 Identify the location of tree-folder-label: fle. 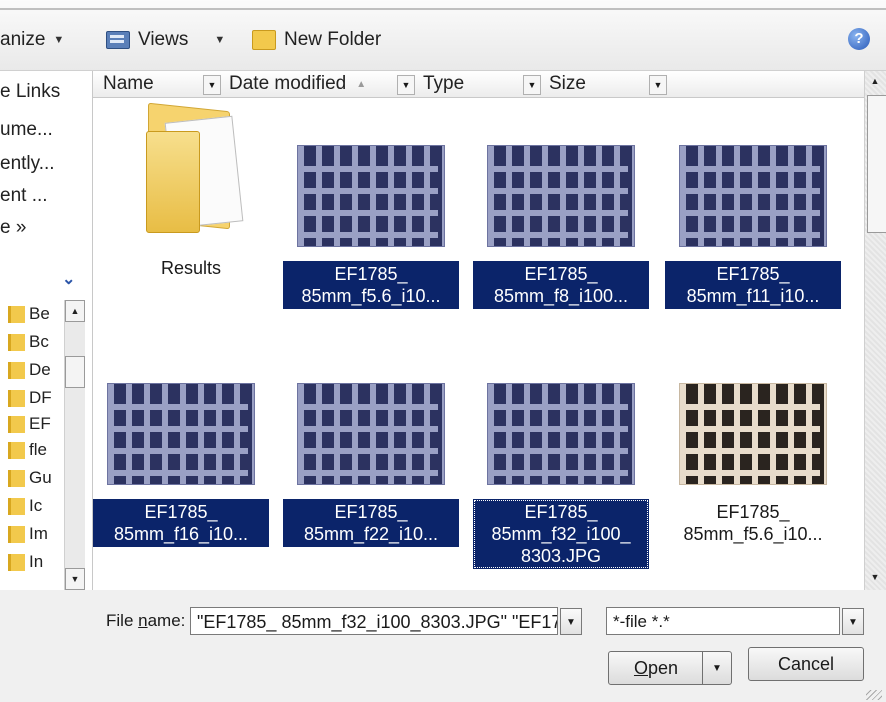
(38, 449).